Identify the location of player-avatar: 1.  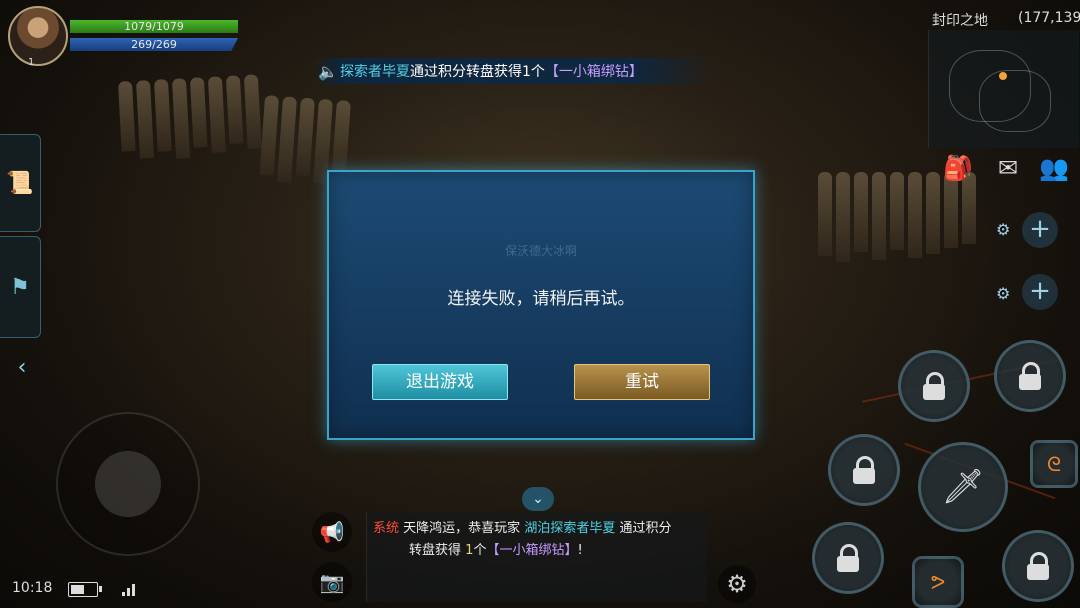
(38, 37).